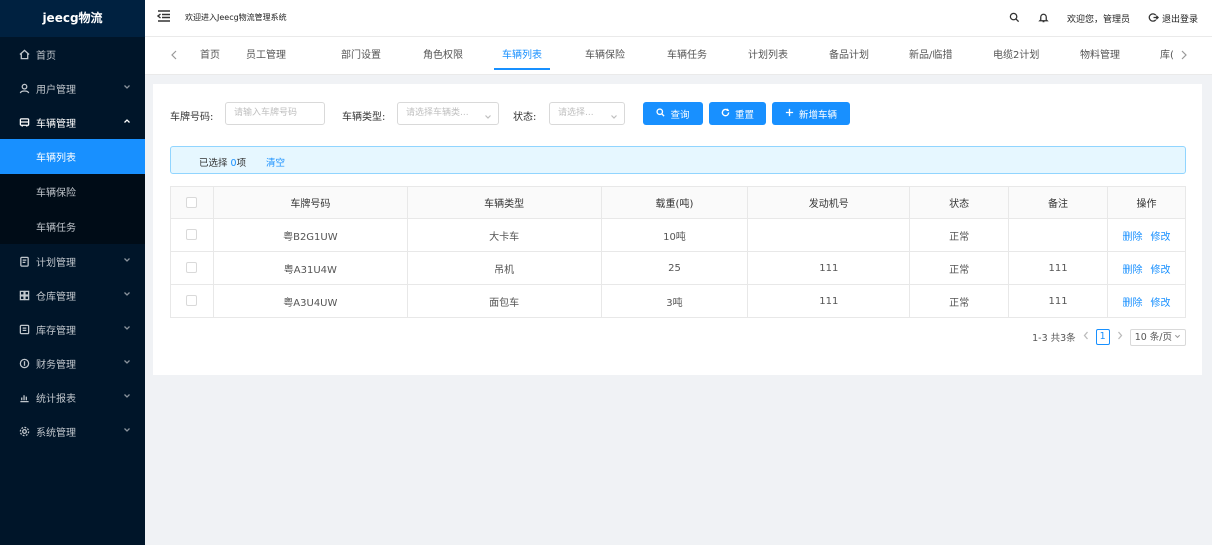 The image size is (1212, 545). I want to click on engine-cell, so click(829, 235).